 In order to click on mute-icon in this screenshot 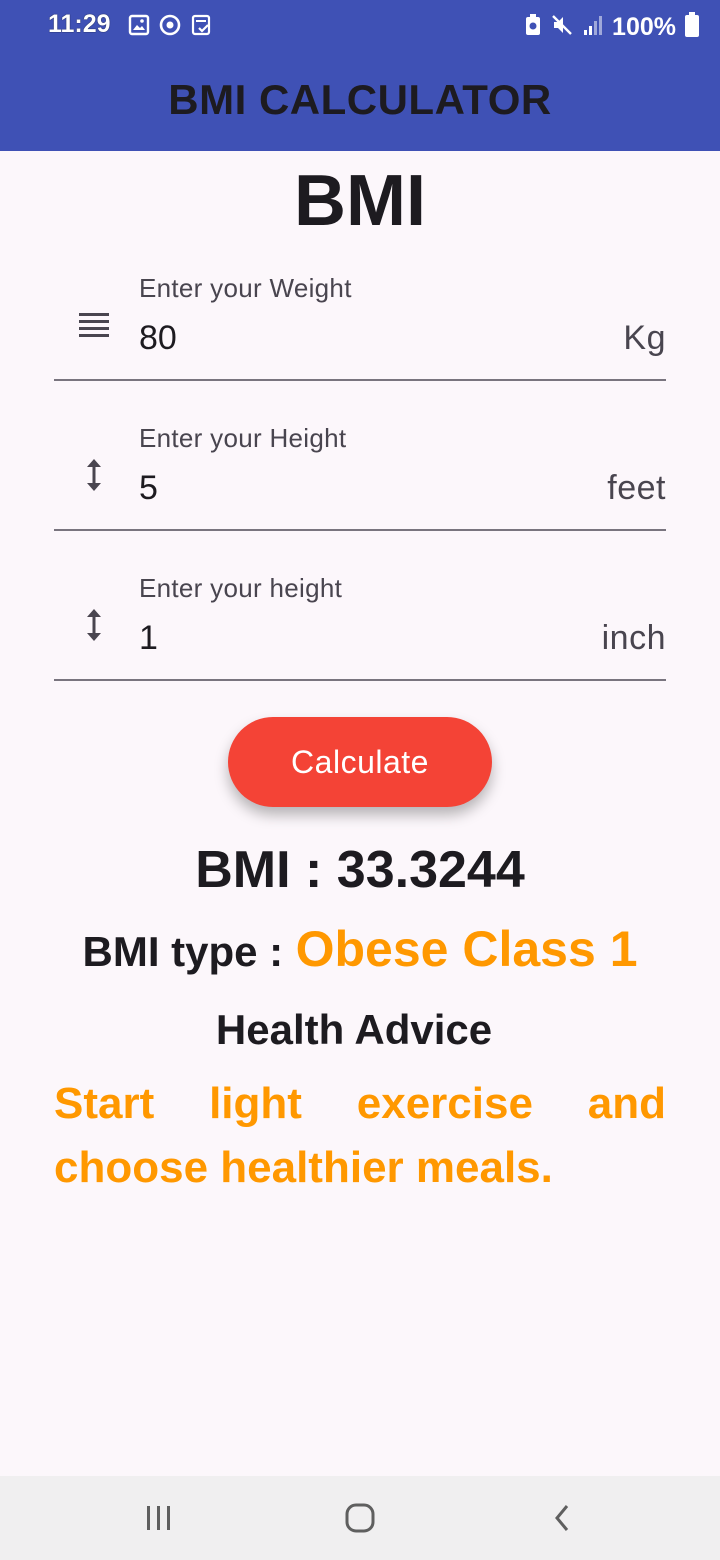, I will do `click(562, 27)`.